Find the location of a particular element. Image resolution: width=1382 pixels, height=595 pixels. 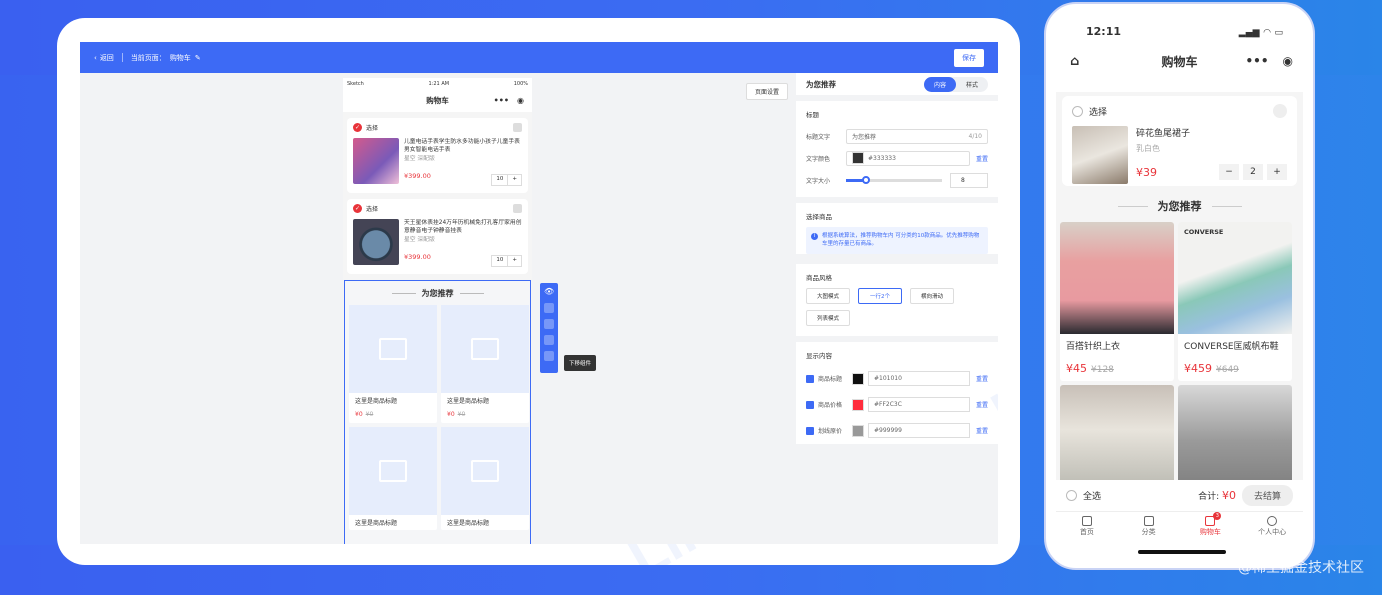

eye-icon: 👁 is located at coordinates (549, 292).